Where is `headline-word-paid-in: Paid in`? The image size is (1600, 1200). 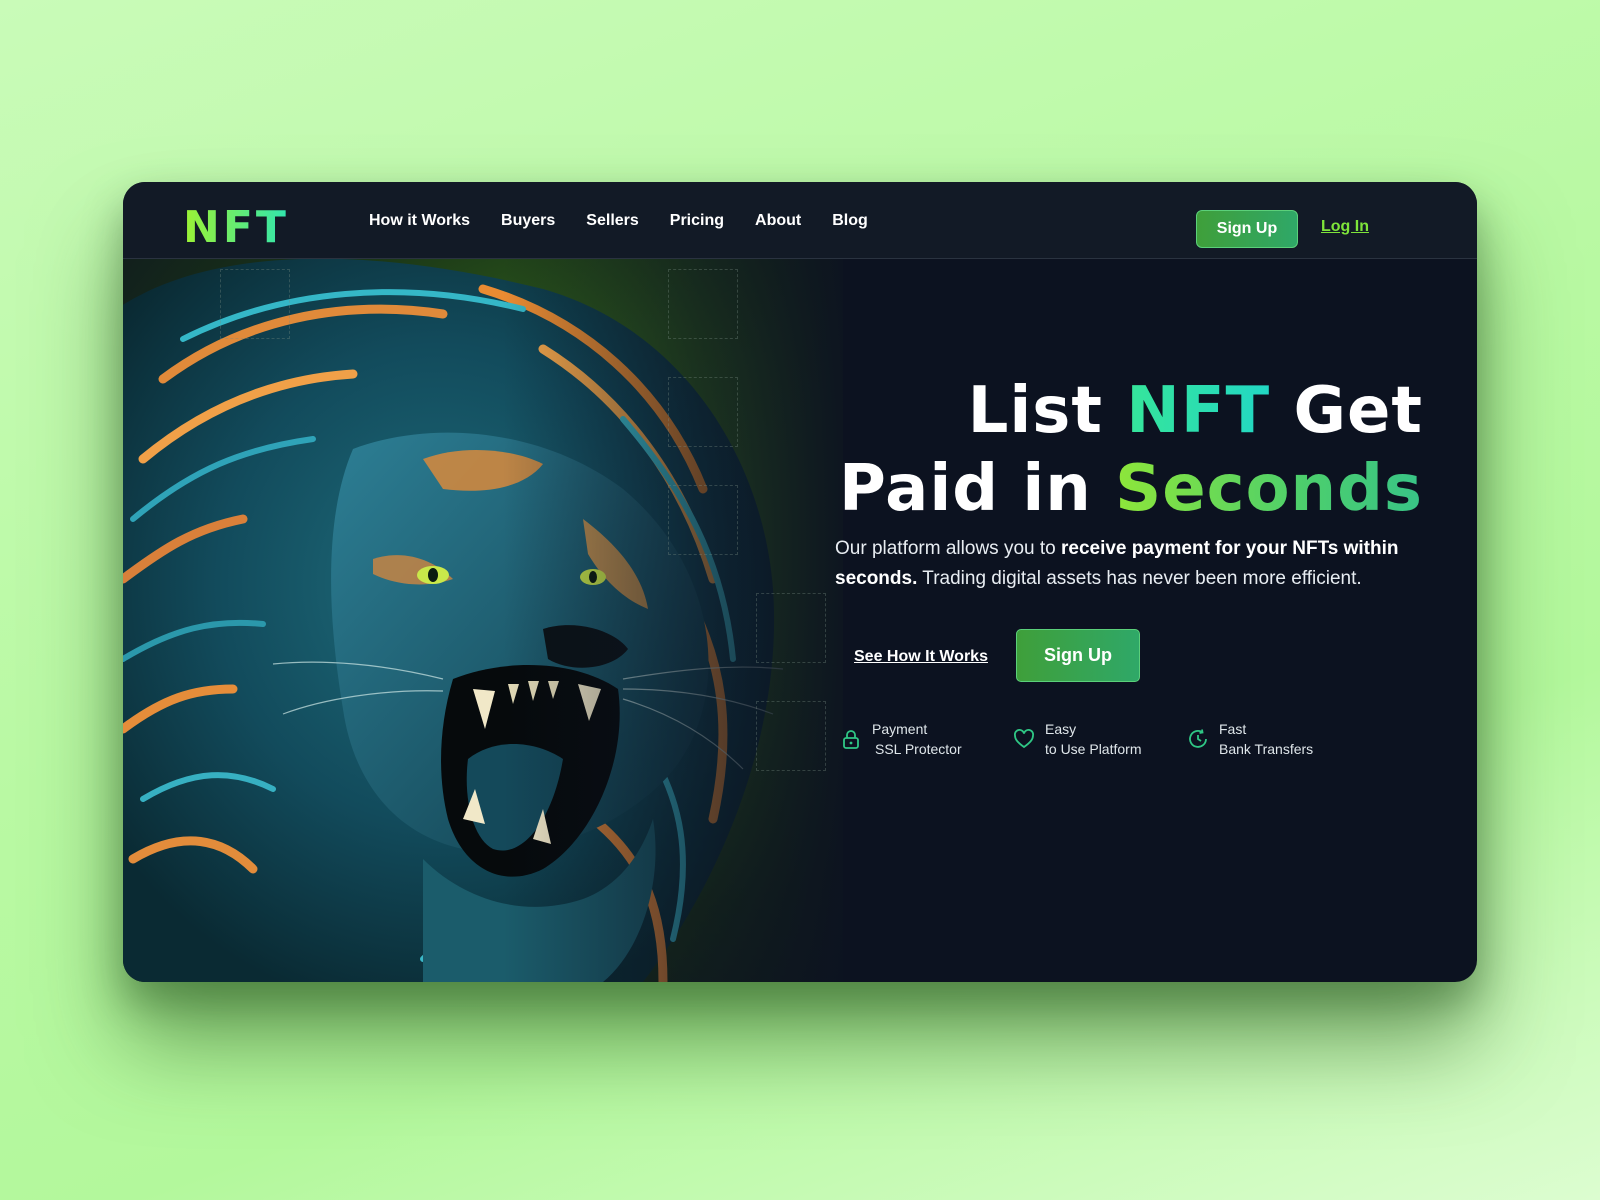
headline-word-paid-in: Paid in is located at coordinates (965, 489).